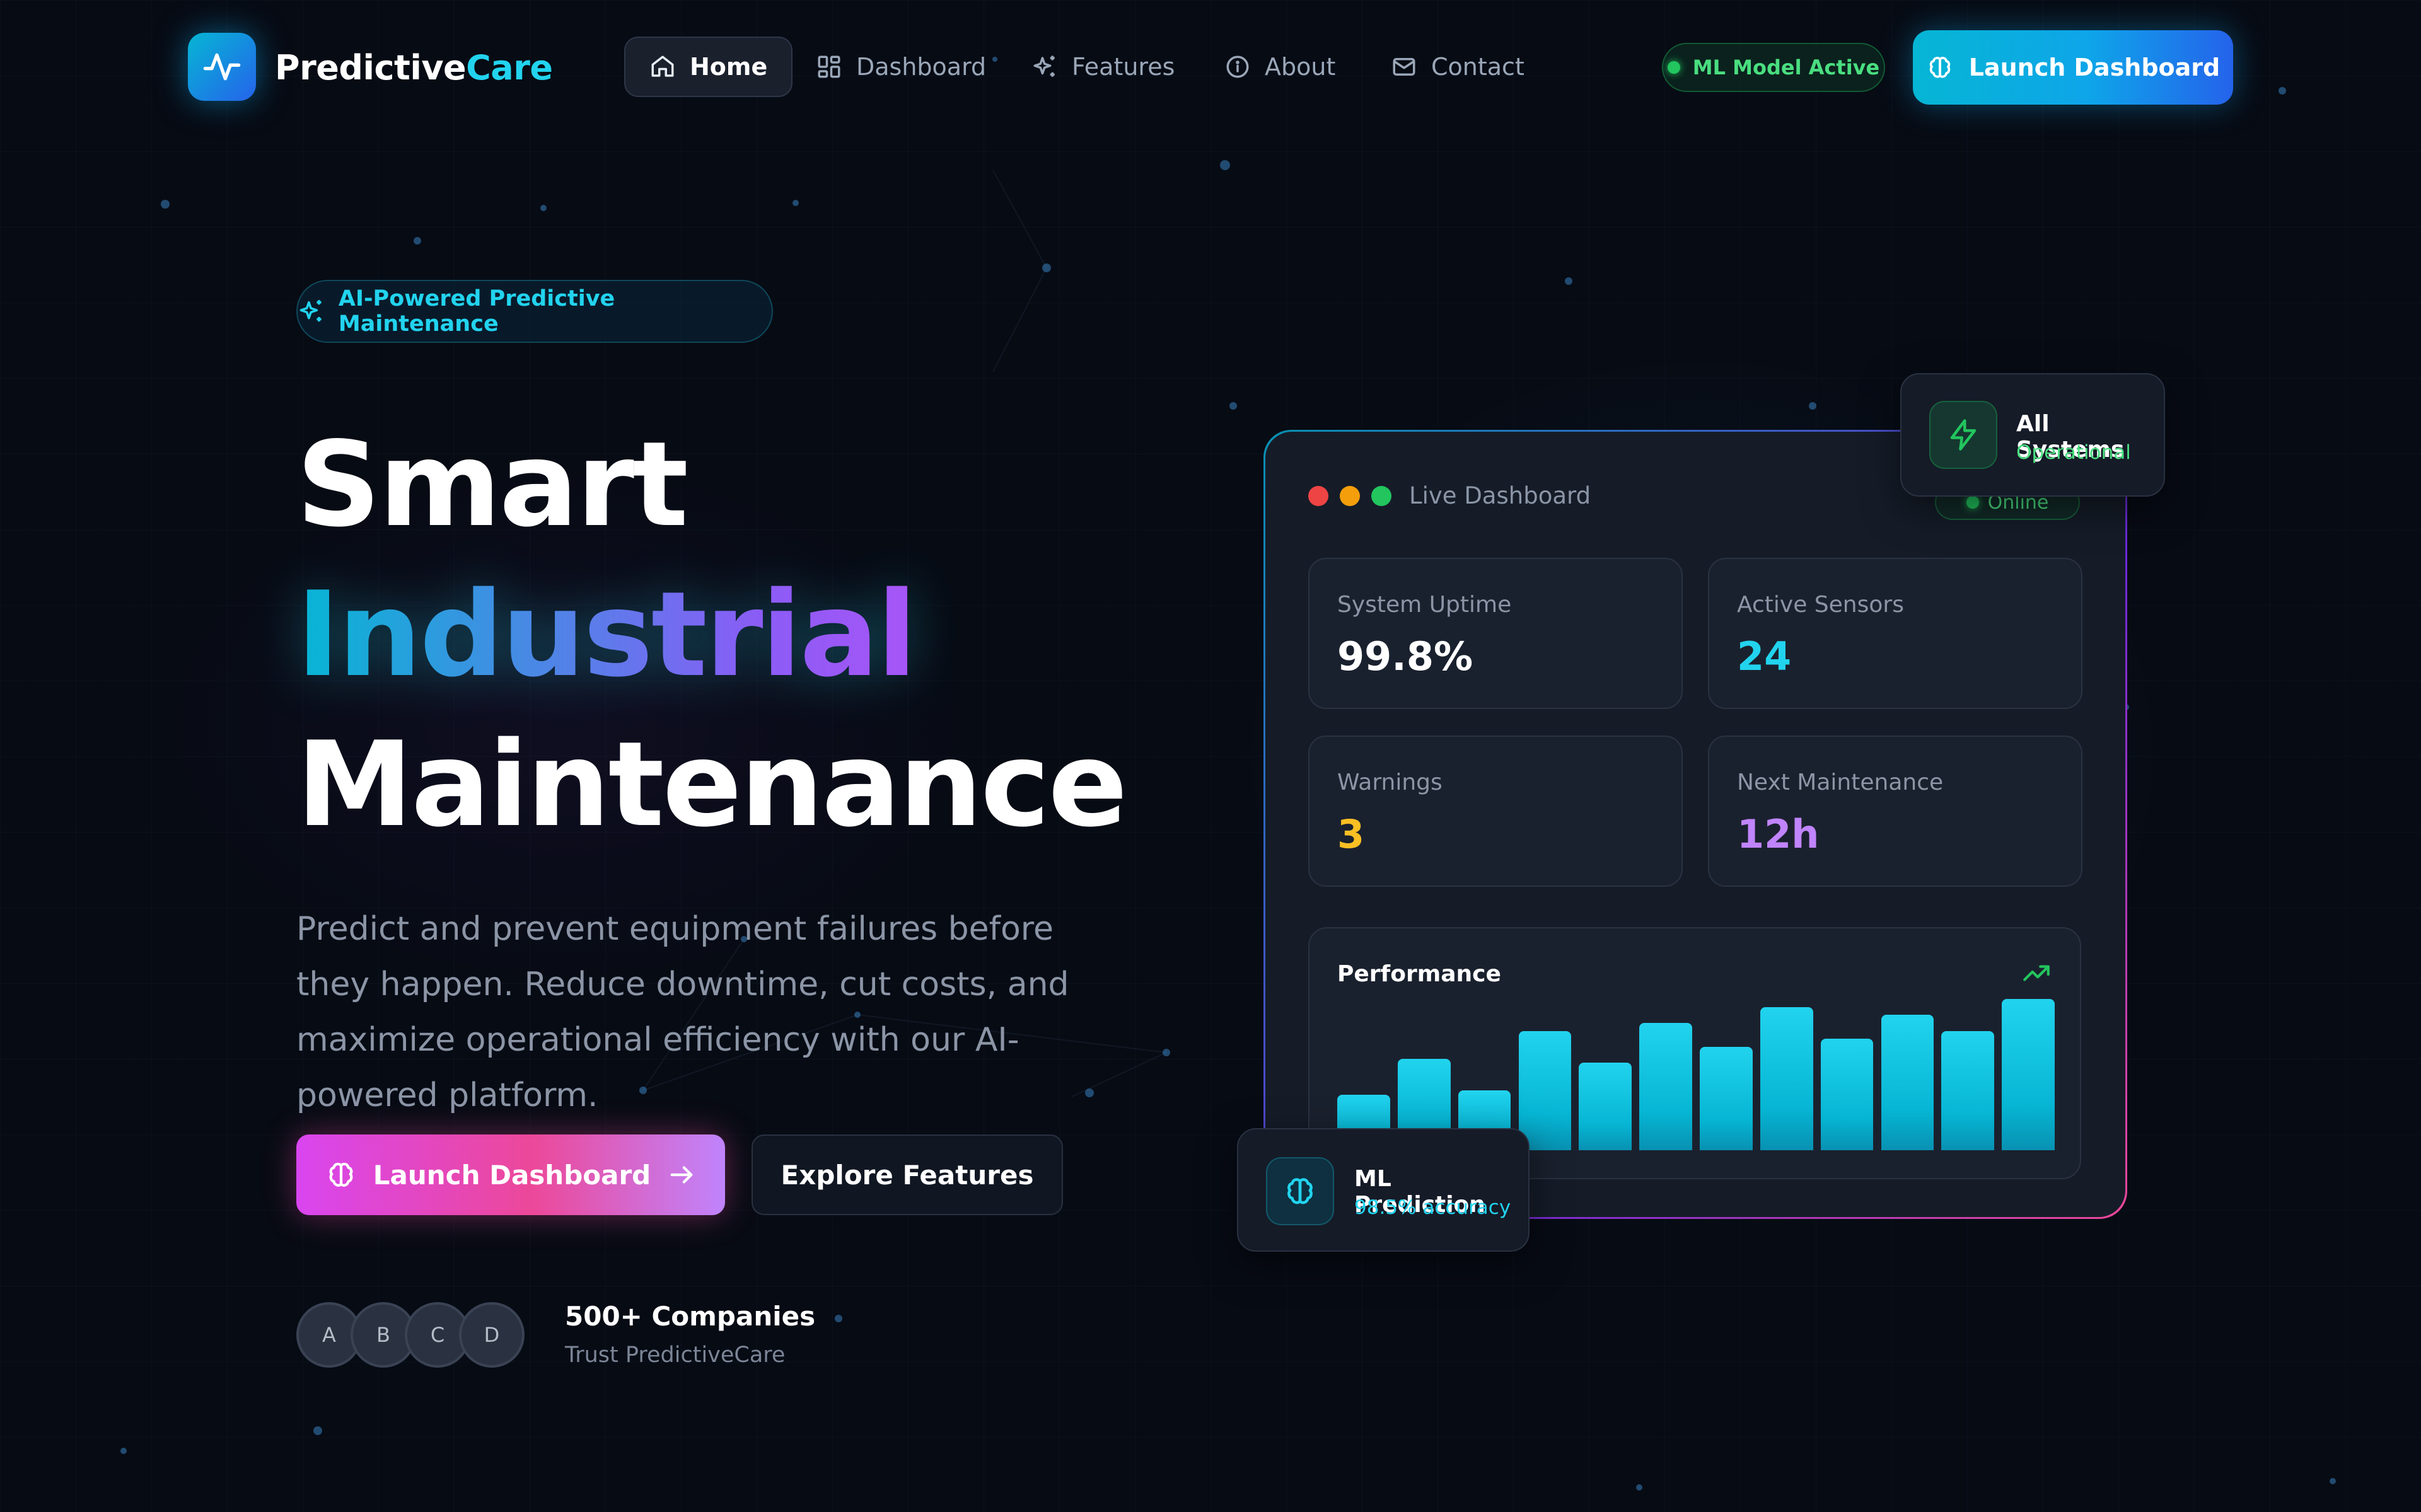 This screenshot has height=1512, width=2421. Describe the element at coordinates (921, 67) in the screenshot. I see `nav-item-label: Dashboard` at that location.